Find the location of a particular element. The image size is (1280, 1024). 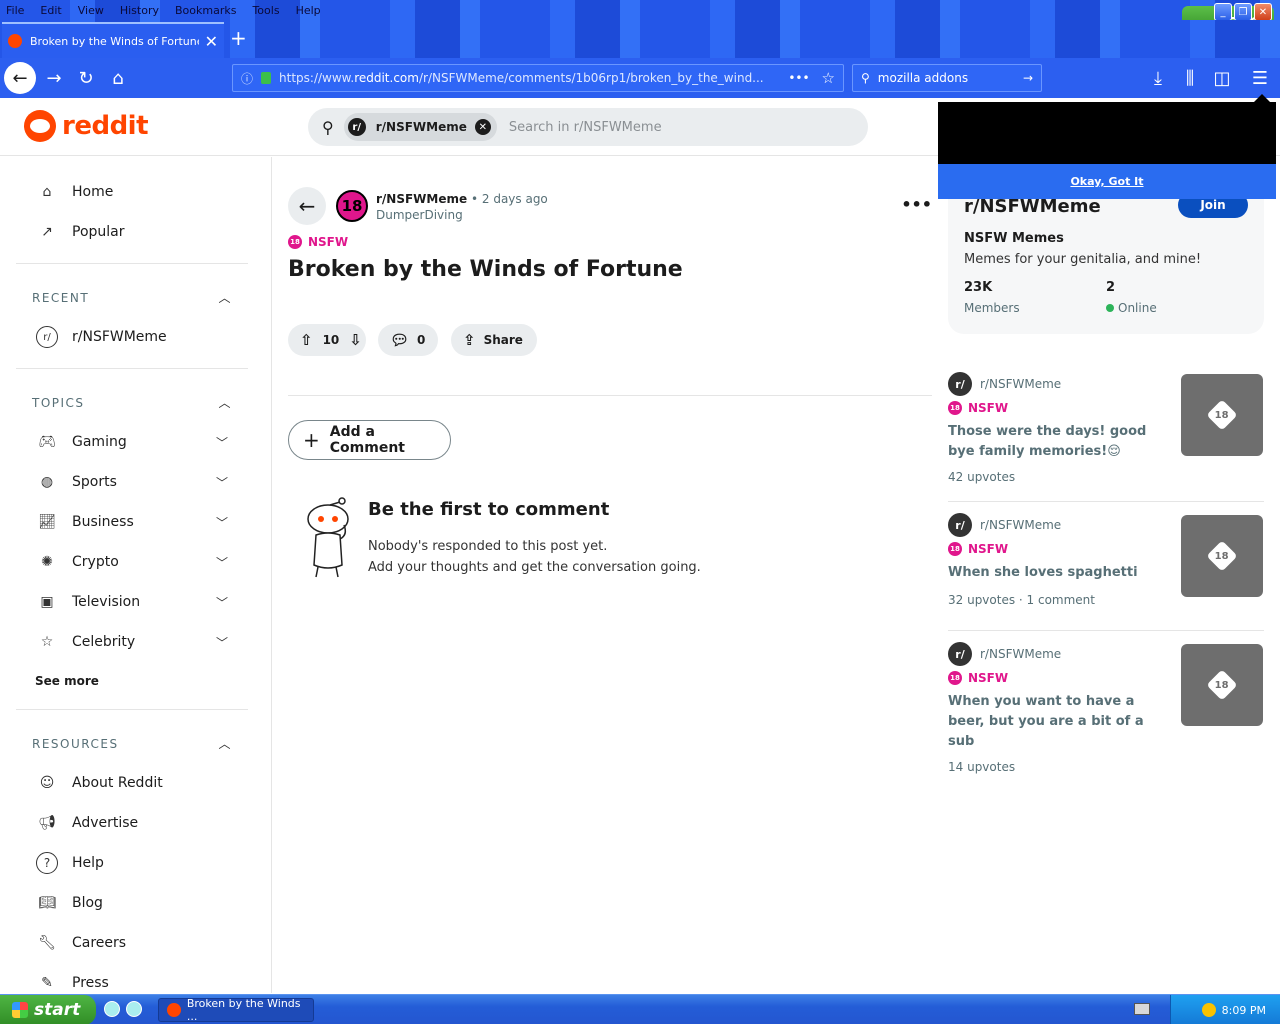

sidebar-item-home: ⌂ Home is located at coordinates (132, 192).